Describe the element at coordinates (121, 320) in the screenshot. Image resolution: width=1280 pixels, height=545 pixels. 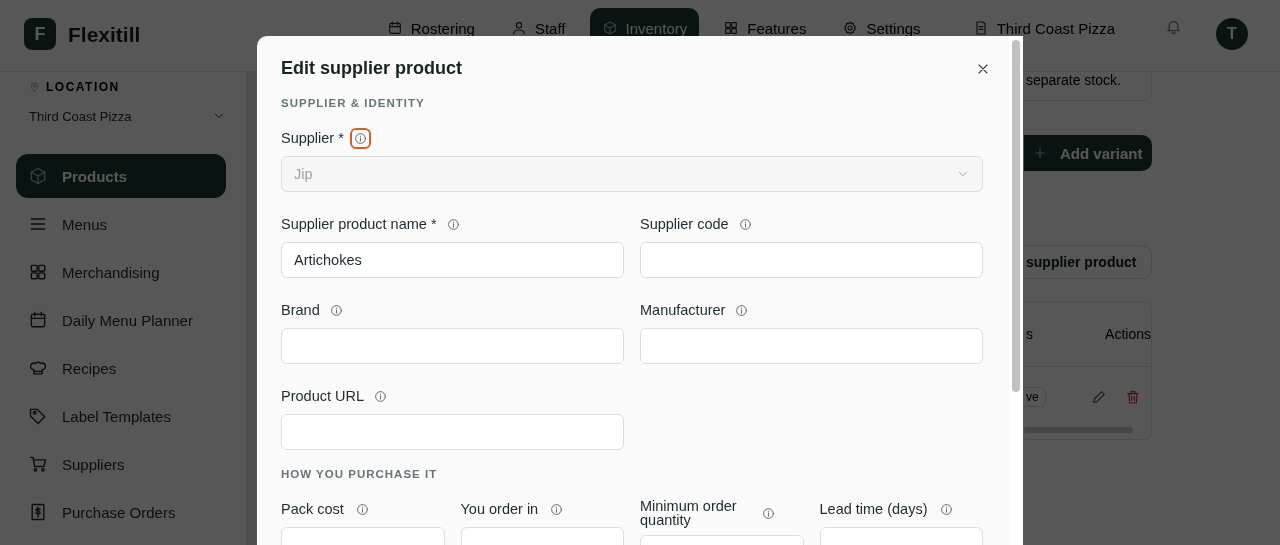
I see `sidebar-item: Daily Menu Planner` at that location.